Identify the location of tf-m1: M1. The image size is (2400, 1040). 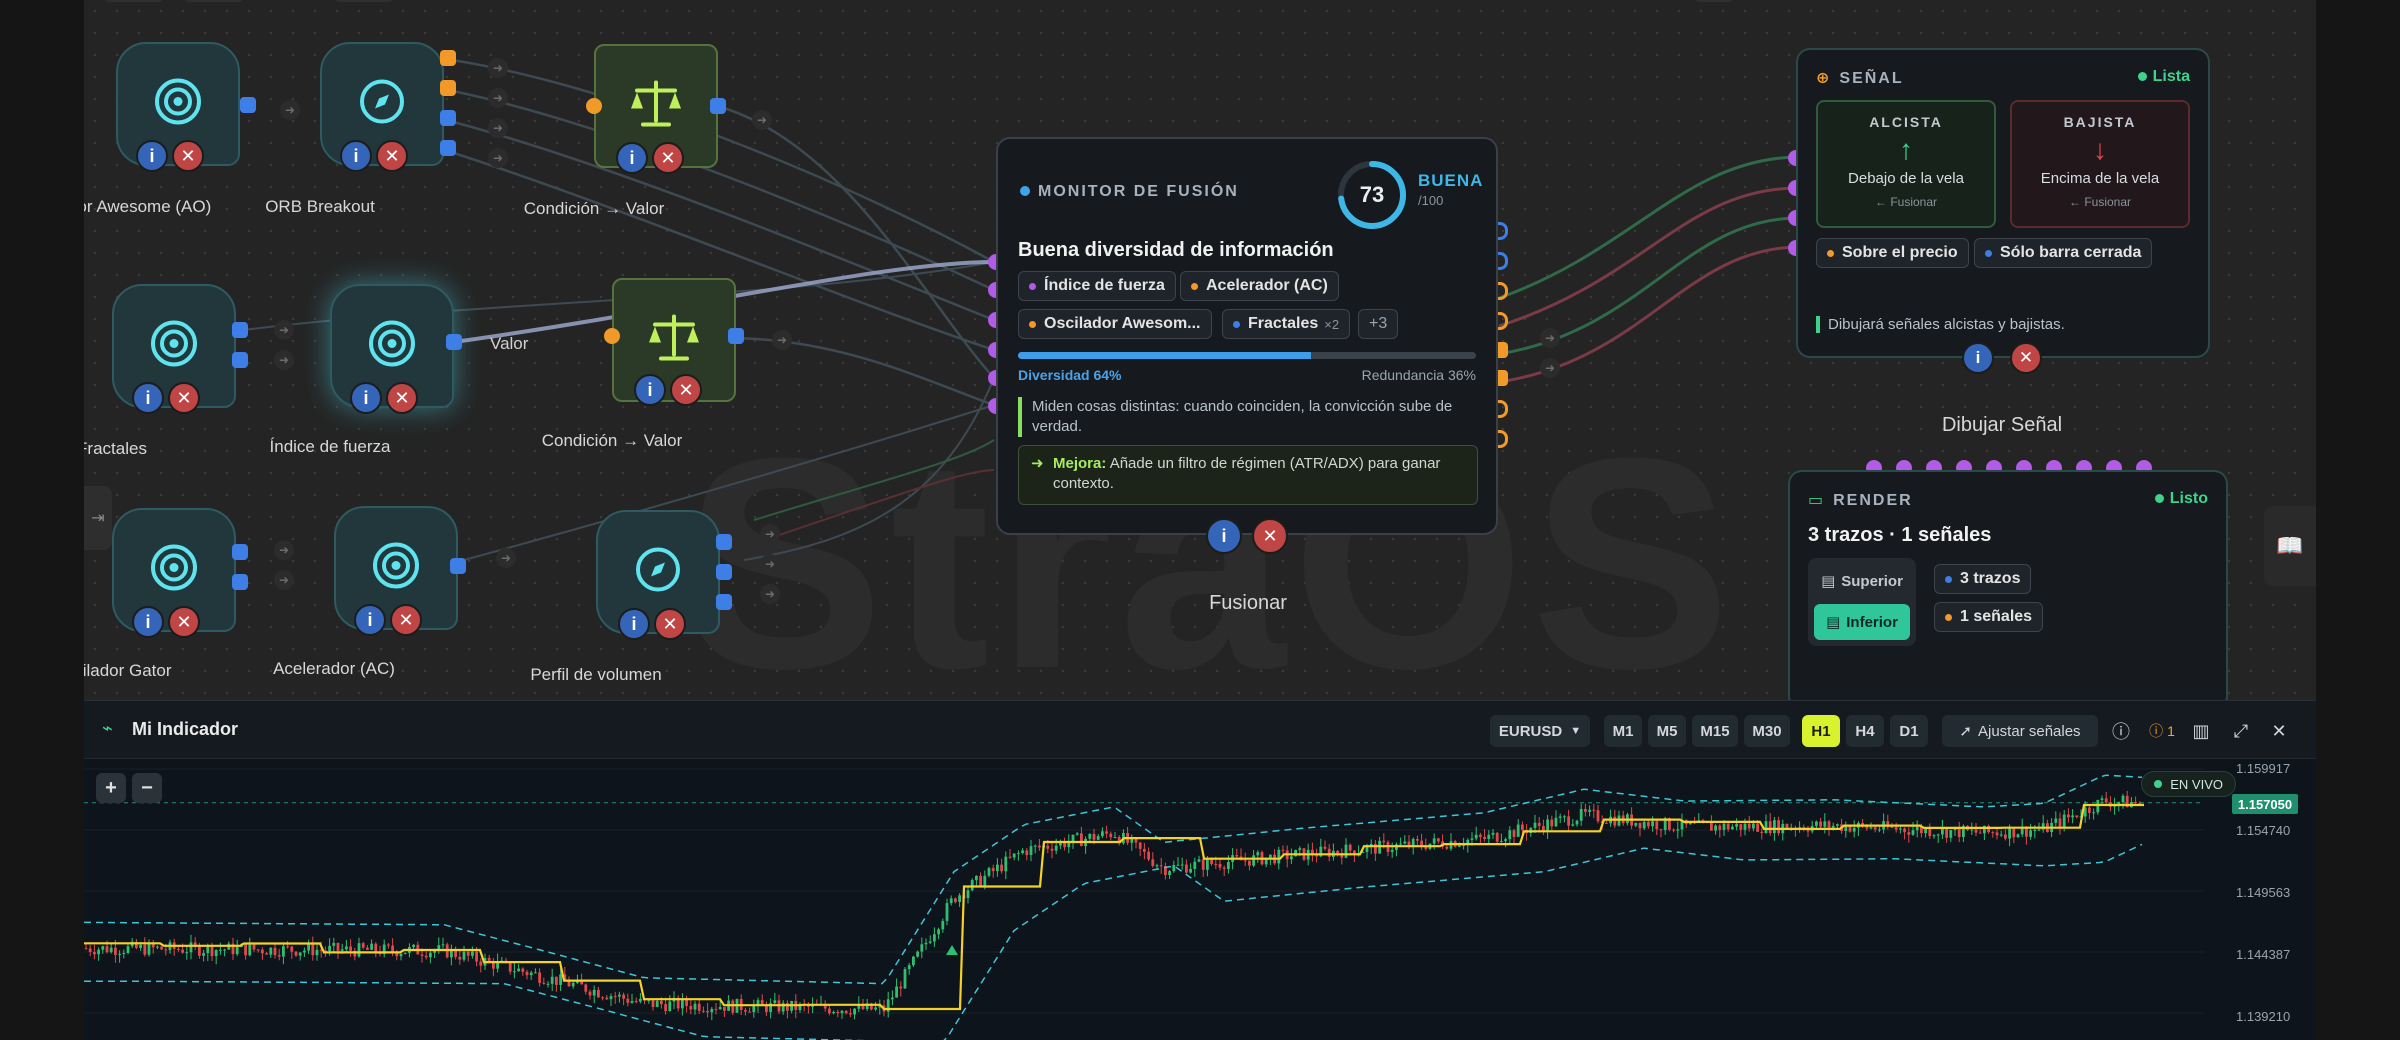
(1623, 731).